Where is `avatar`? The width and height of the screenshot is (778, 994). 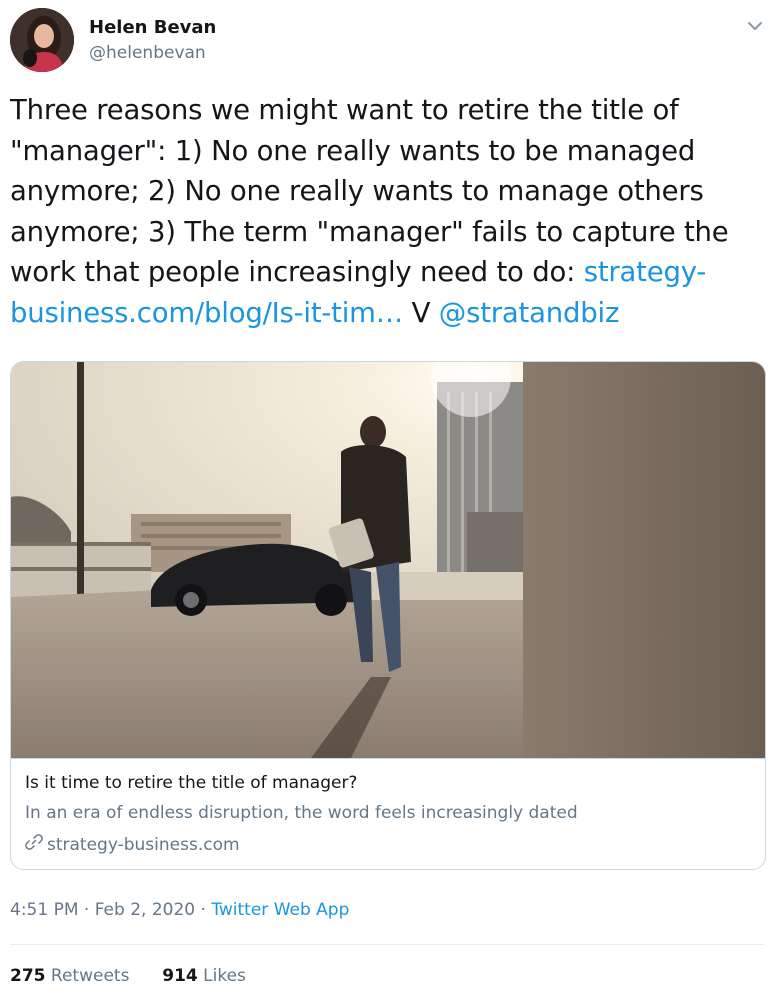 avatar is located at coordinates (42, 40).